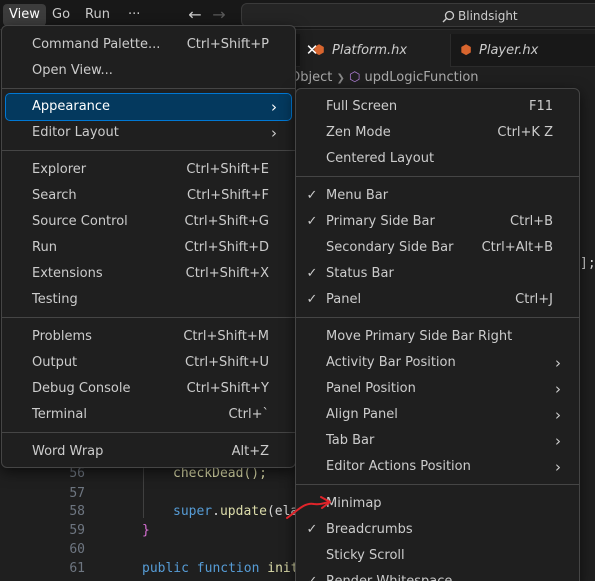 This screenshot has height=581, width=595. What do you see at coordinates (587, 263) in the screenshot?
I see `code-fragment: ];` at bounding box center [587, 263].